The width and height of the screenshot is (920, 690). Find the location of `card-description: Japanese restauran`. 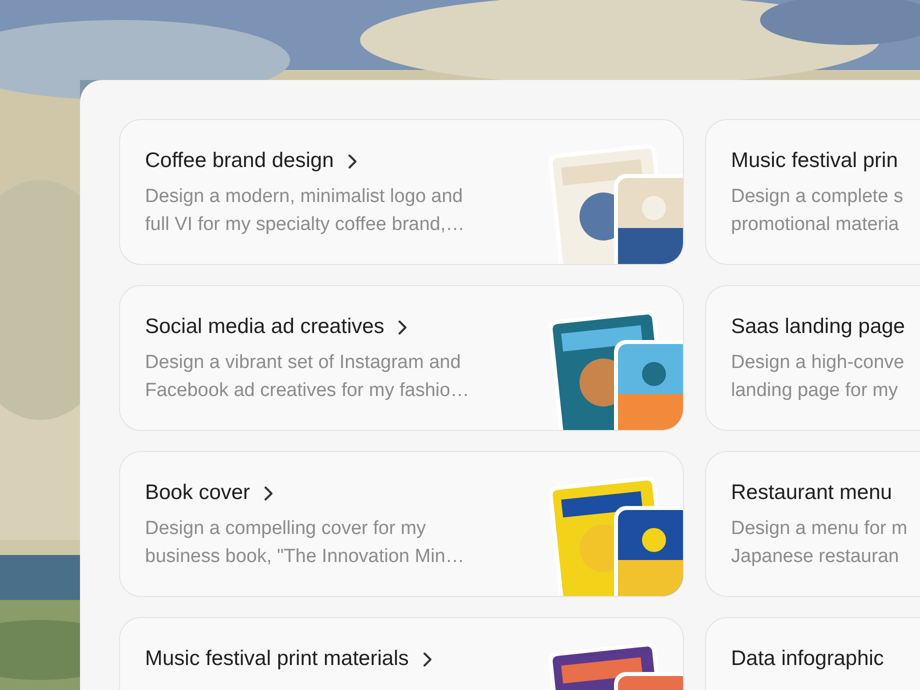

card-description: Japanese restauran is located at coordinates (815, 557).